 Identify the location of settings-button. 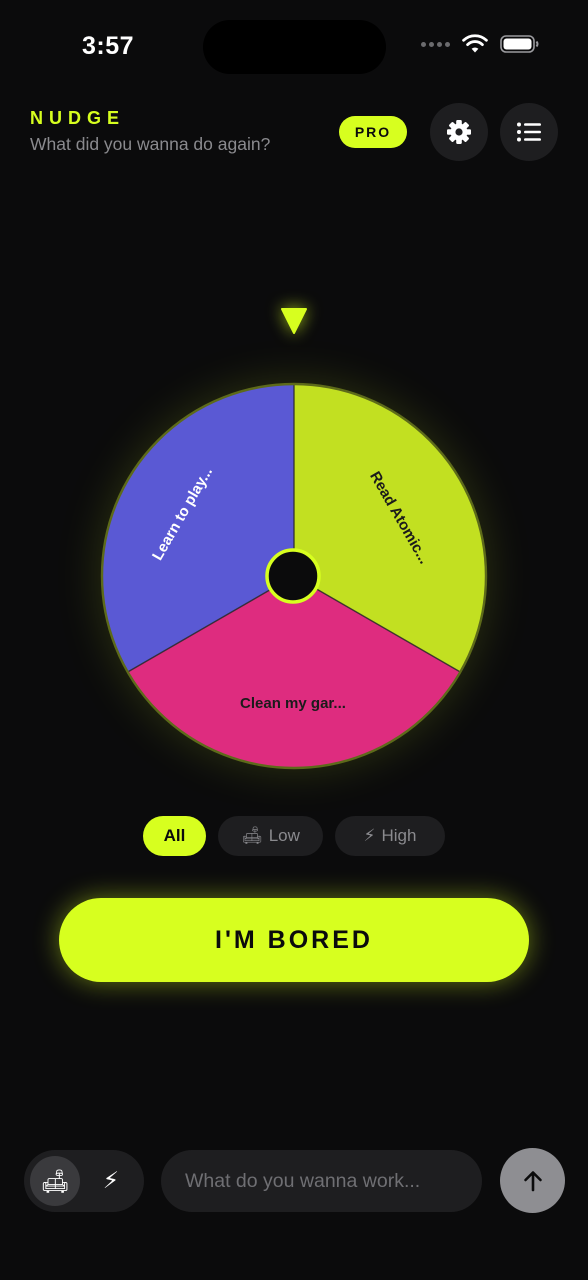
(459, 132).